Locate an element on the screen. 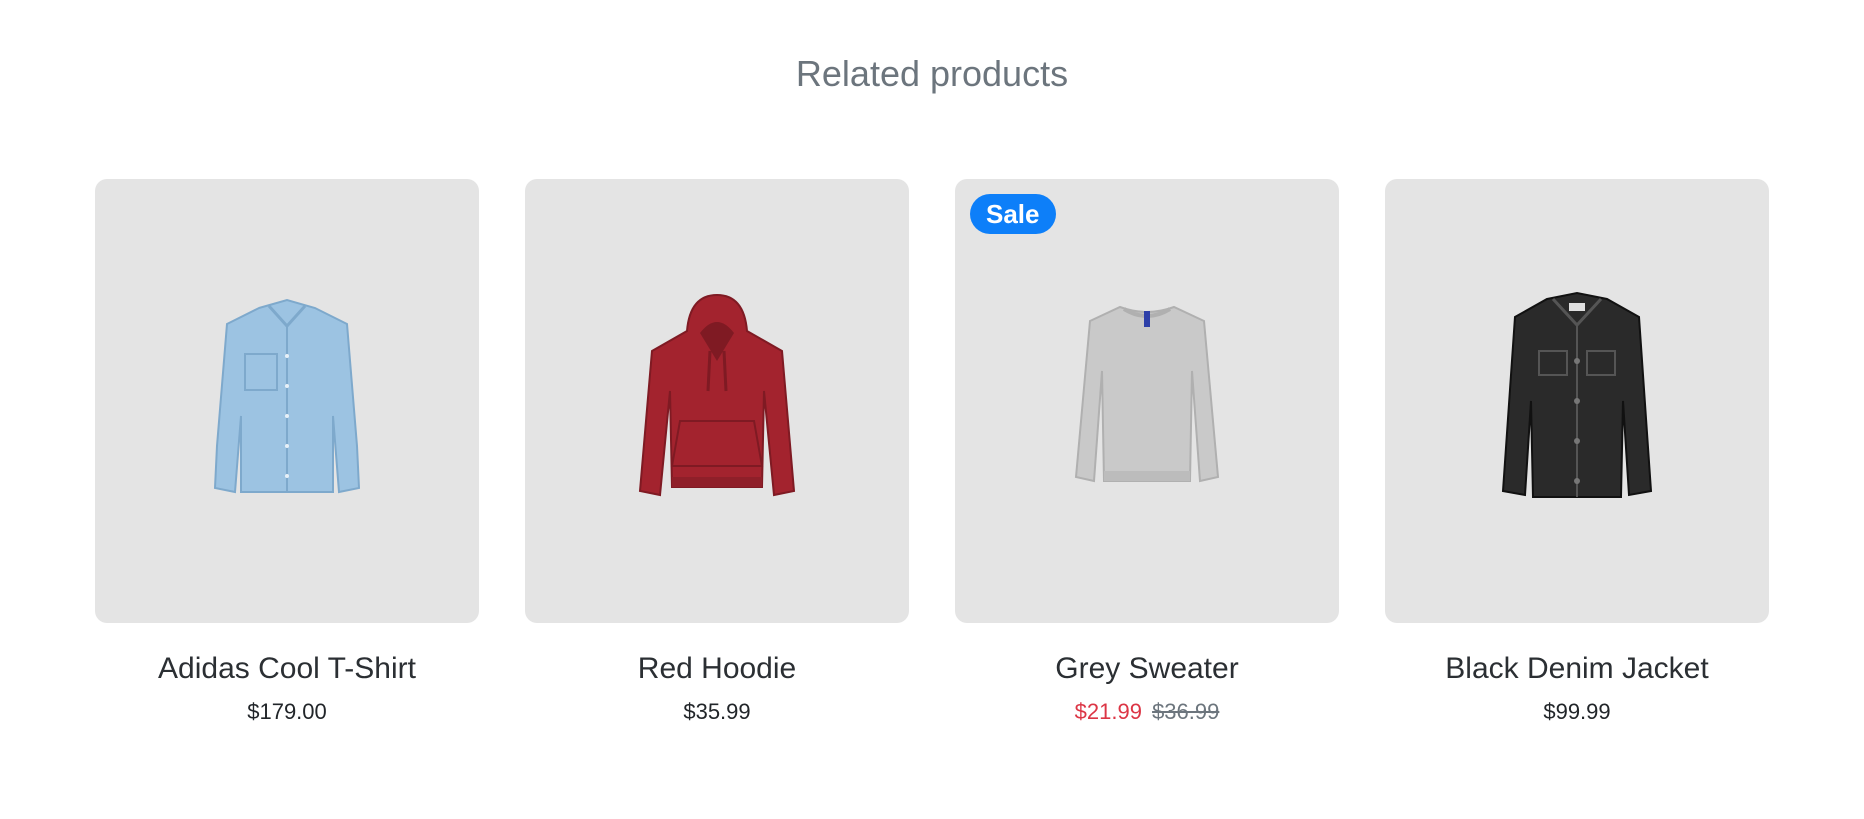 This screenshot has width=1864, height=819. product-price: $179.00 is located at coordinates (287, 711).